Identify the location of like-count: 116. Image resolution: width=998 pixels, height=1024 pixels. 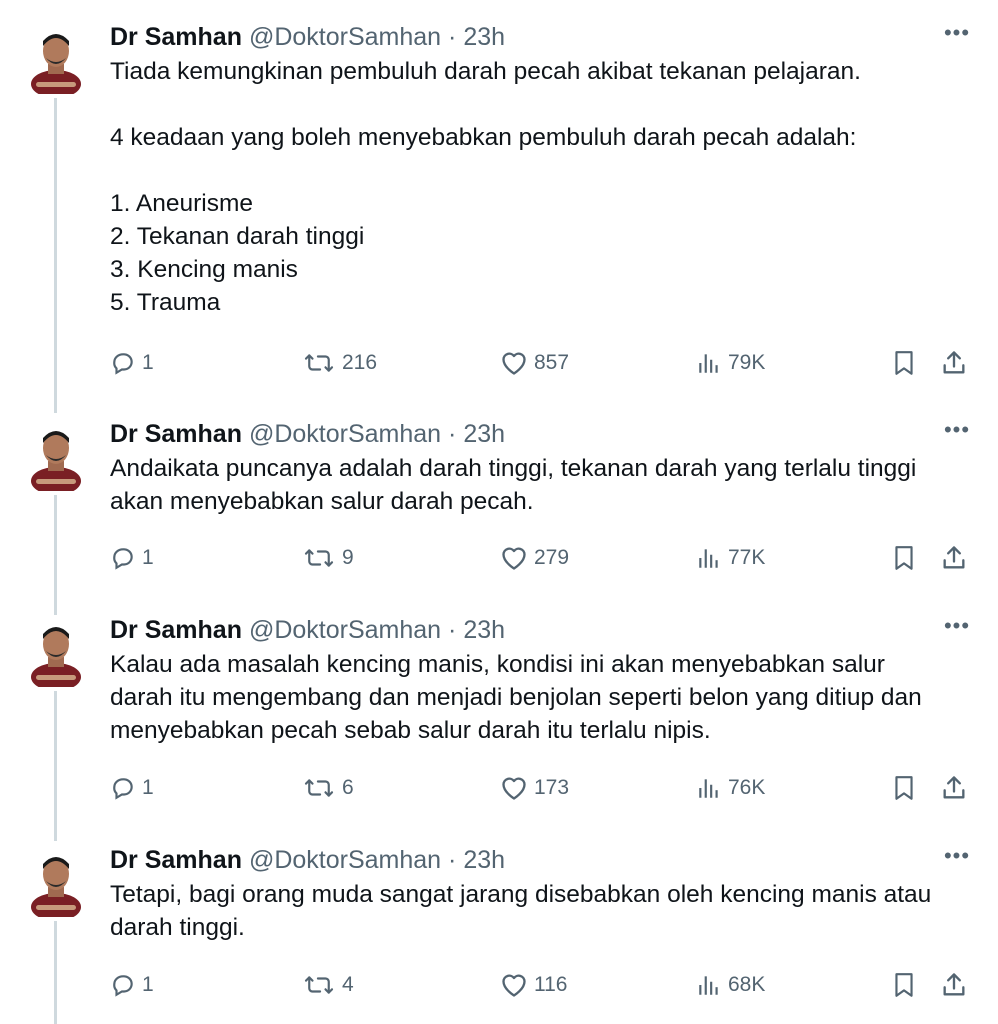
(551, 984).